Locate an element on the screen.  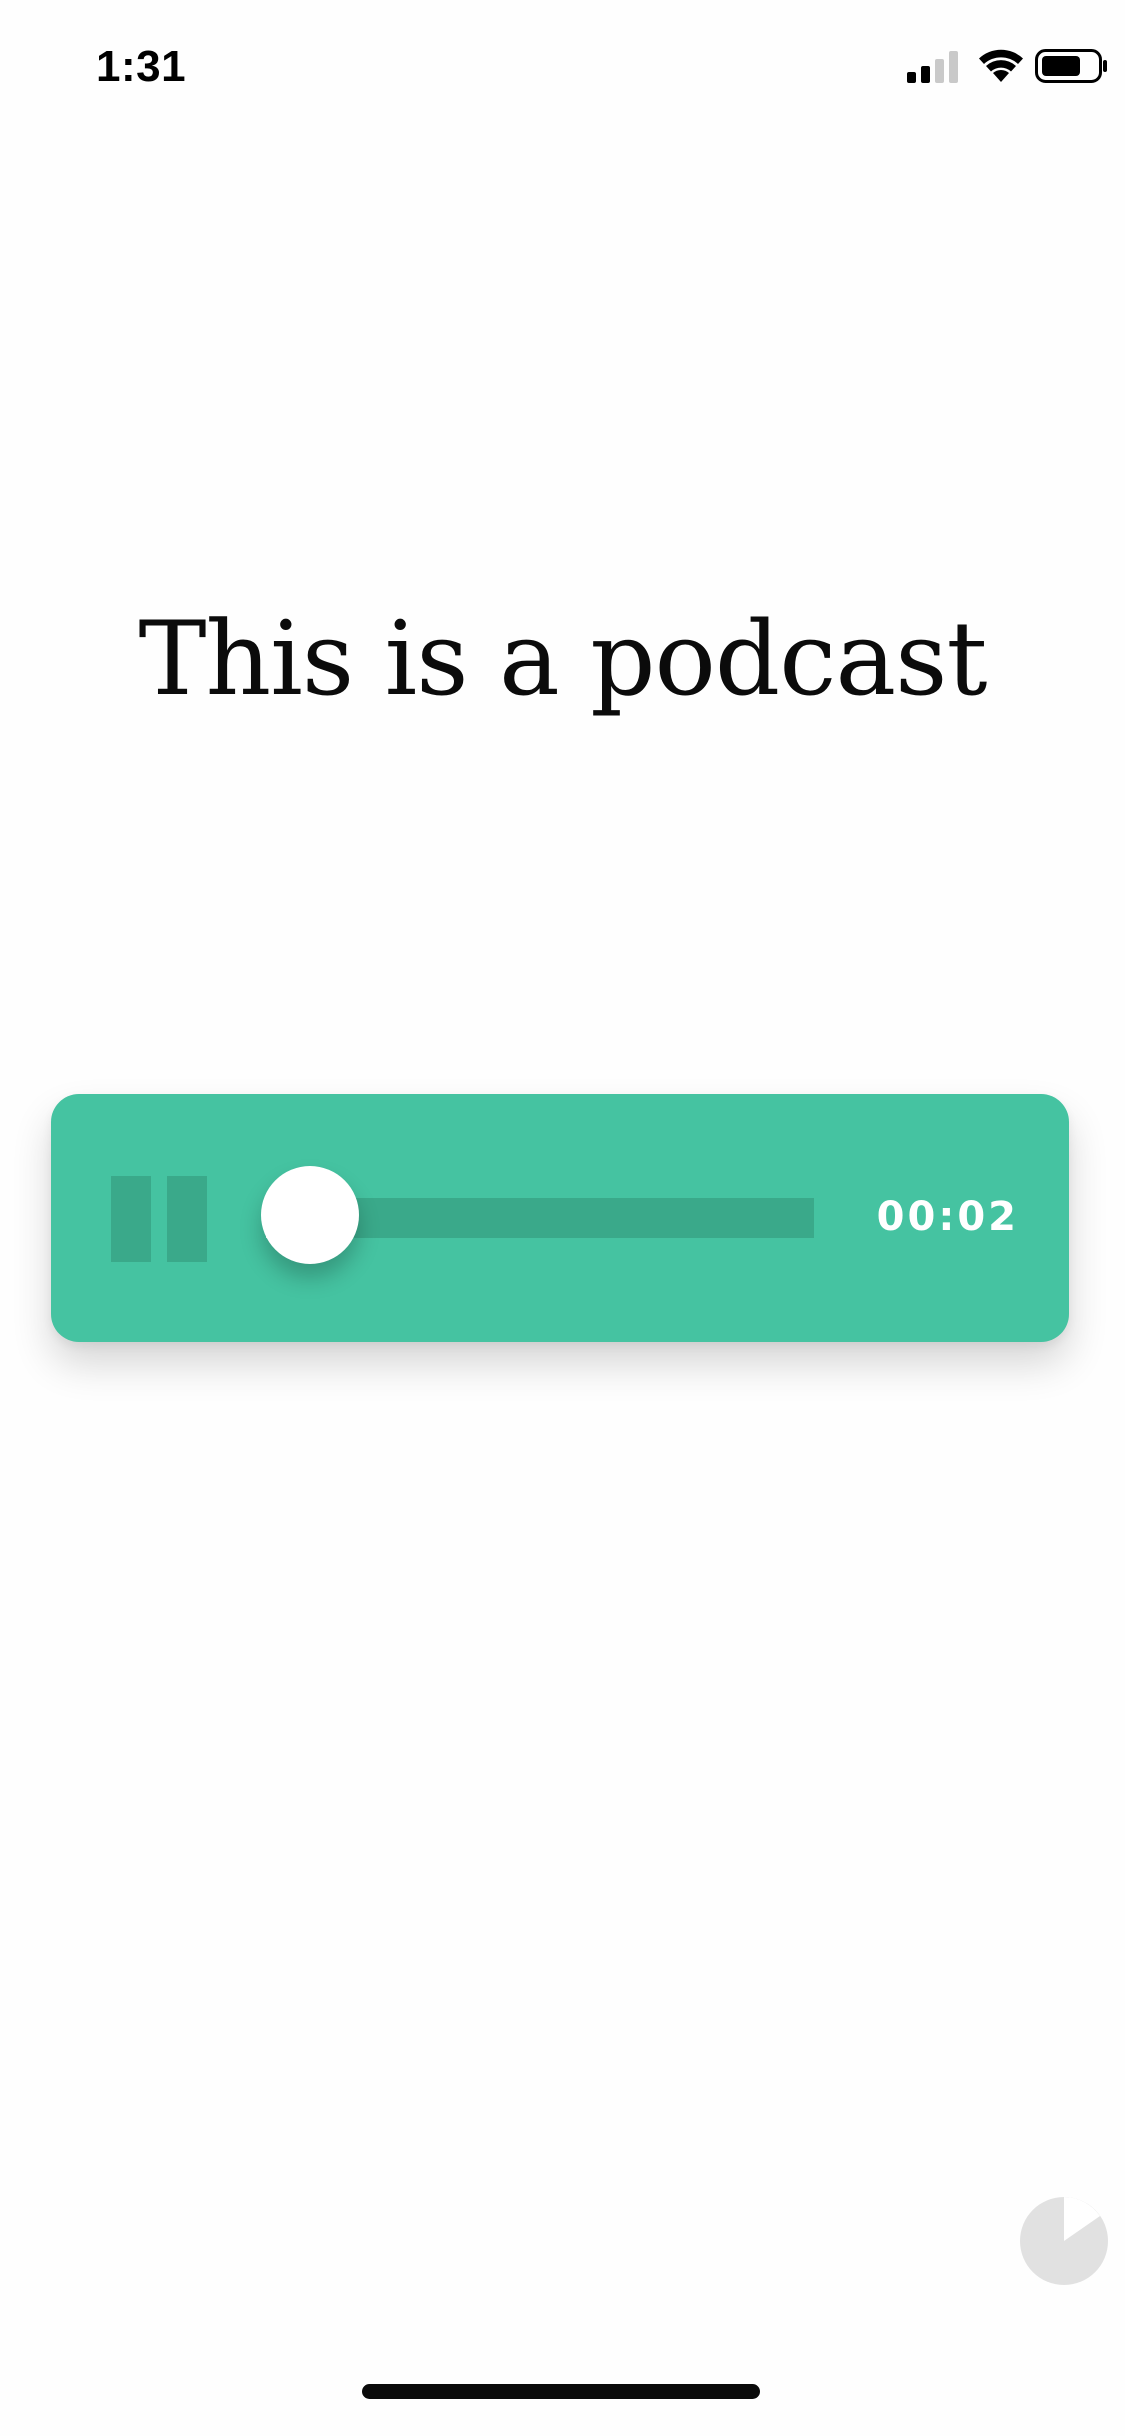
elapsed-time: 00:02 is located at coordinates (947, 1217).